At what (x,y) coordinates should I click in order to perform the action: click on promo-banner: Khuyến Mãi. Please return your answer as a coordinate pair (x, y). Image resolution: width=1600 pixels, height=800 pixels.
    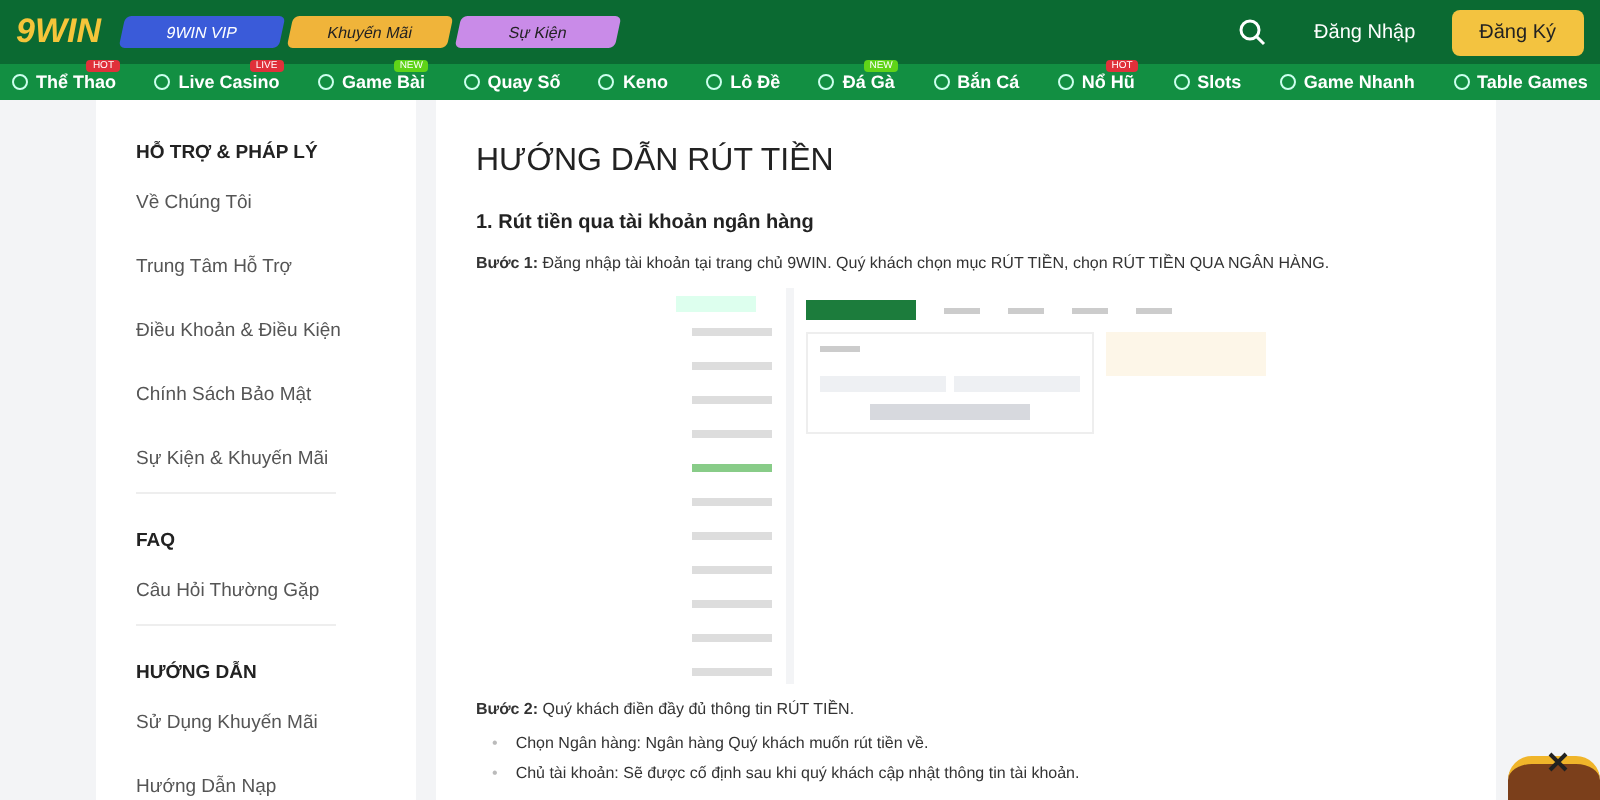
    Looking at the image, I should click on (369, 32).